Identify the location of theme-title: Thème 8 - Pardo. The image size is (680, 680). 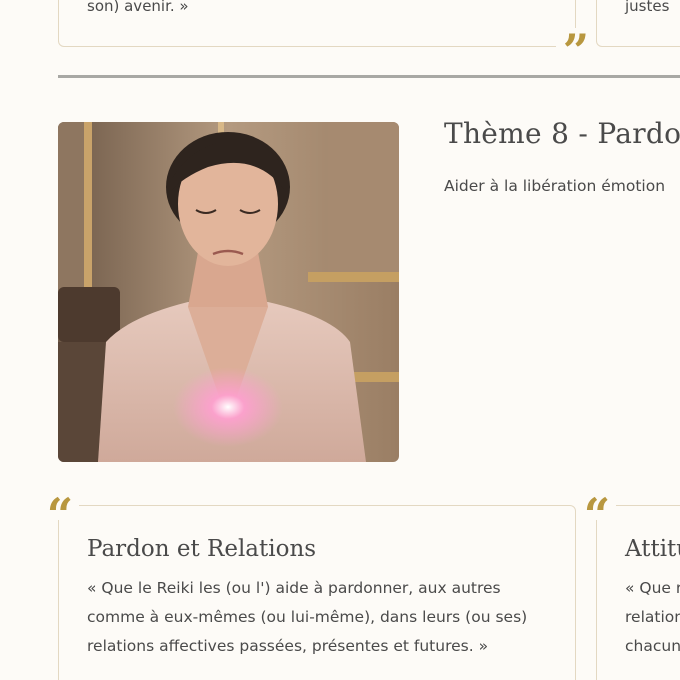
(562, 133).